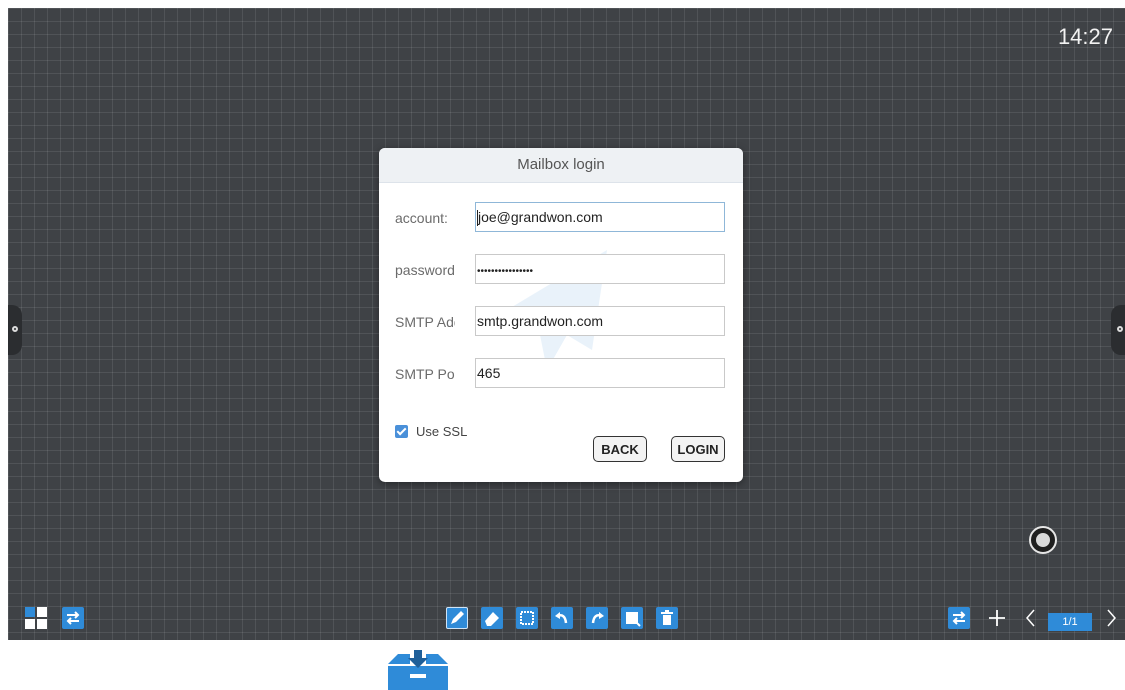 The width and height of the screenshot is (1125, 690). I want to click on grid-icon, so click(36, 618).